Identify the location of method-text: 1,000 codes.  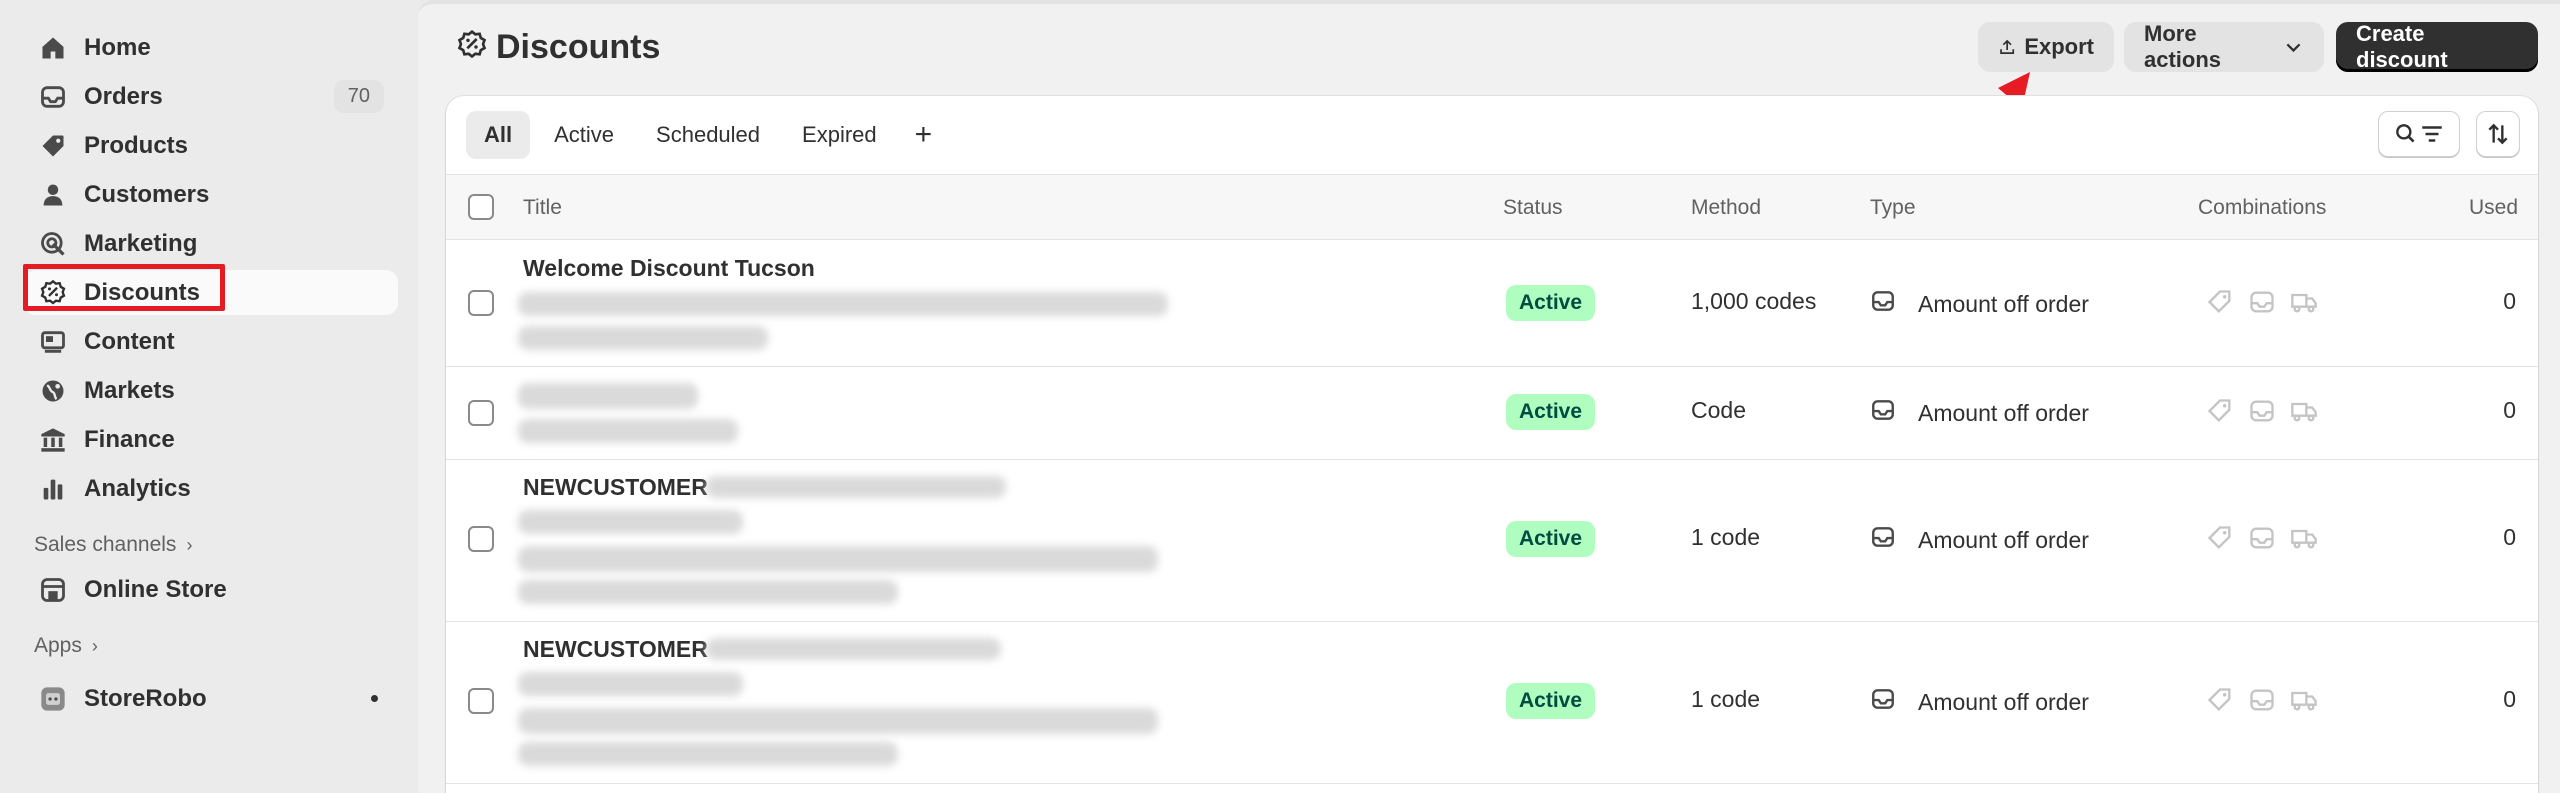
(1754, 301).